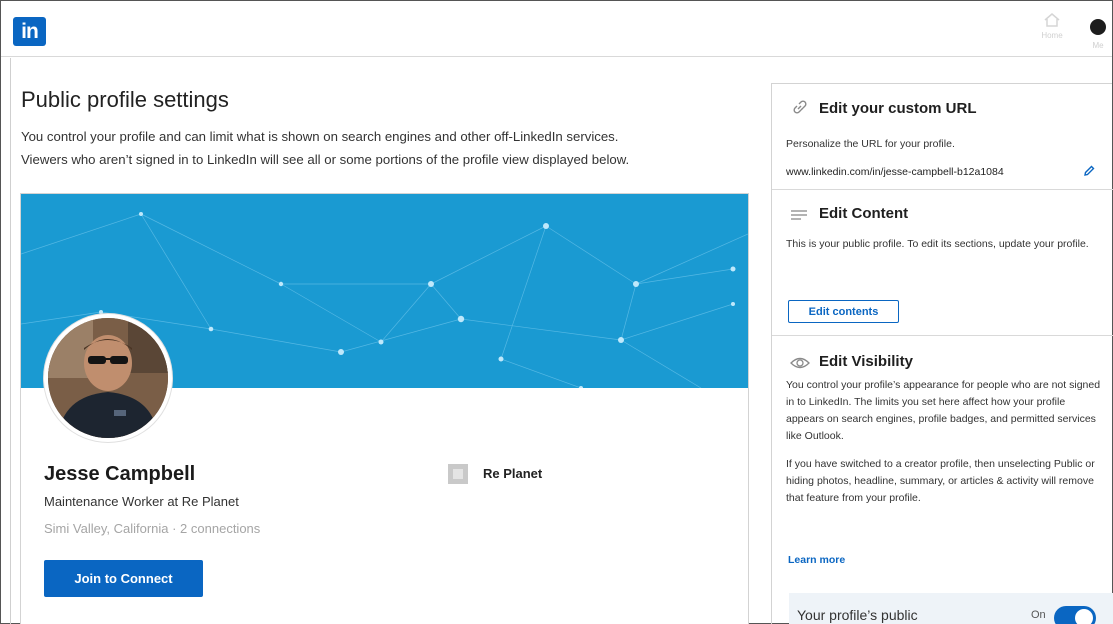 Image resolution: width=1113 pixels, height=624 pixels. Describe the element at coordinates (816, 560) in the screenshot. I see `learn-more-link: Learn more` at that location.